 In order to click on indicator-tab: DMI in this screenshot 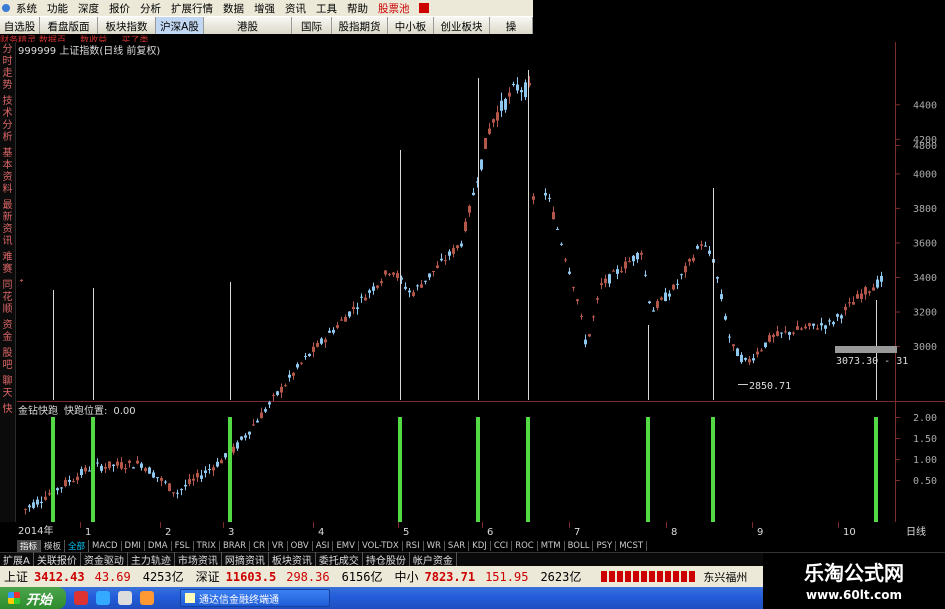, I will do `click(133, 546)`.